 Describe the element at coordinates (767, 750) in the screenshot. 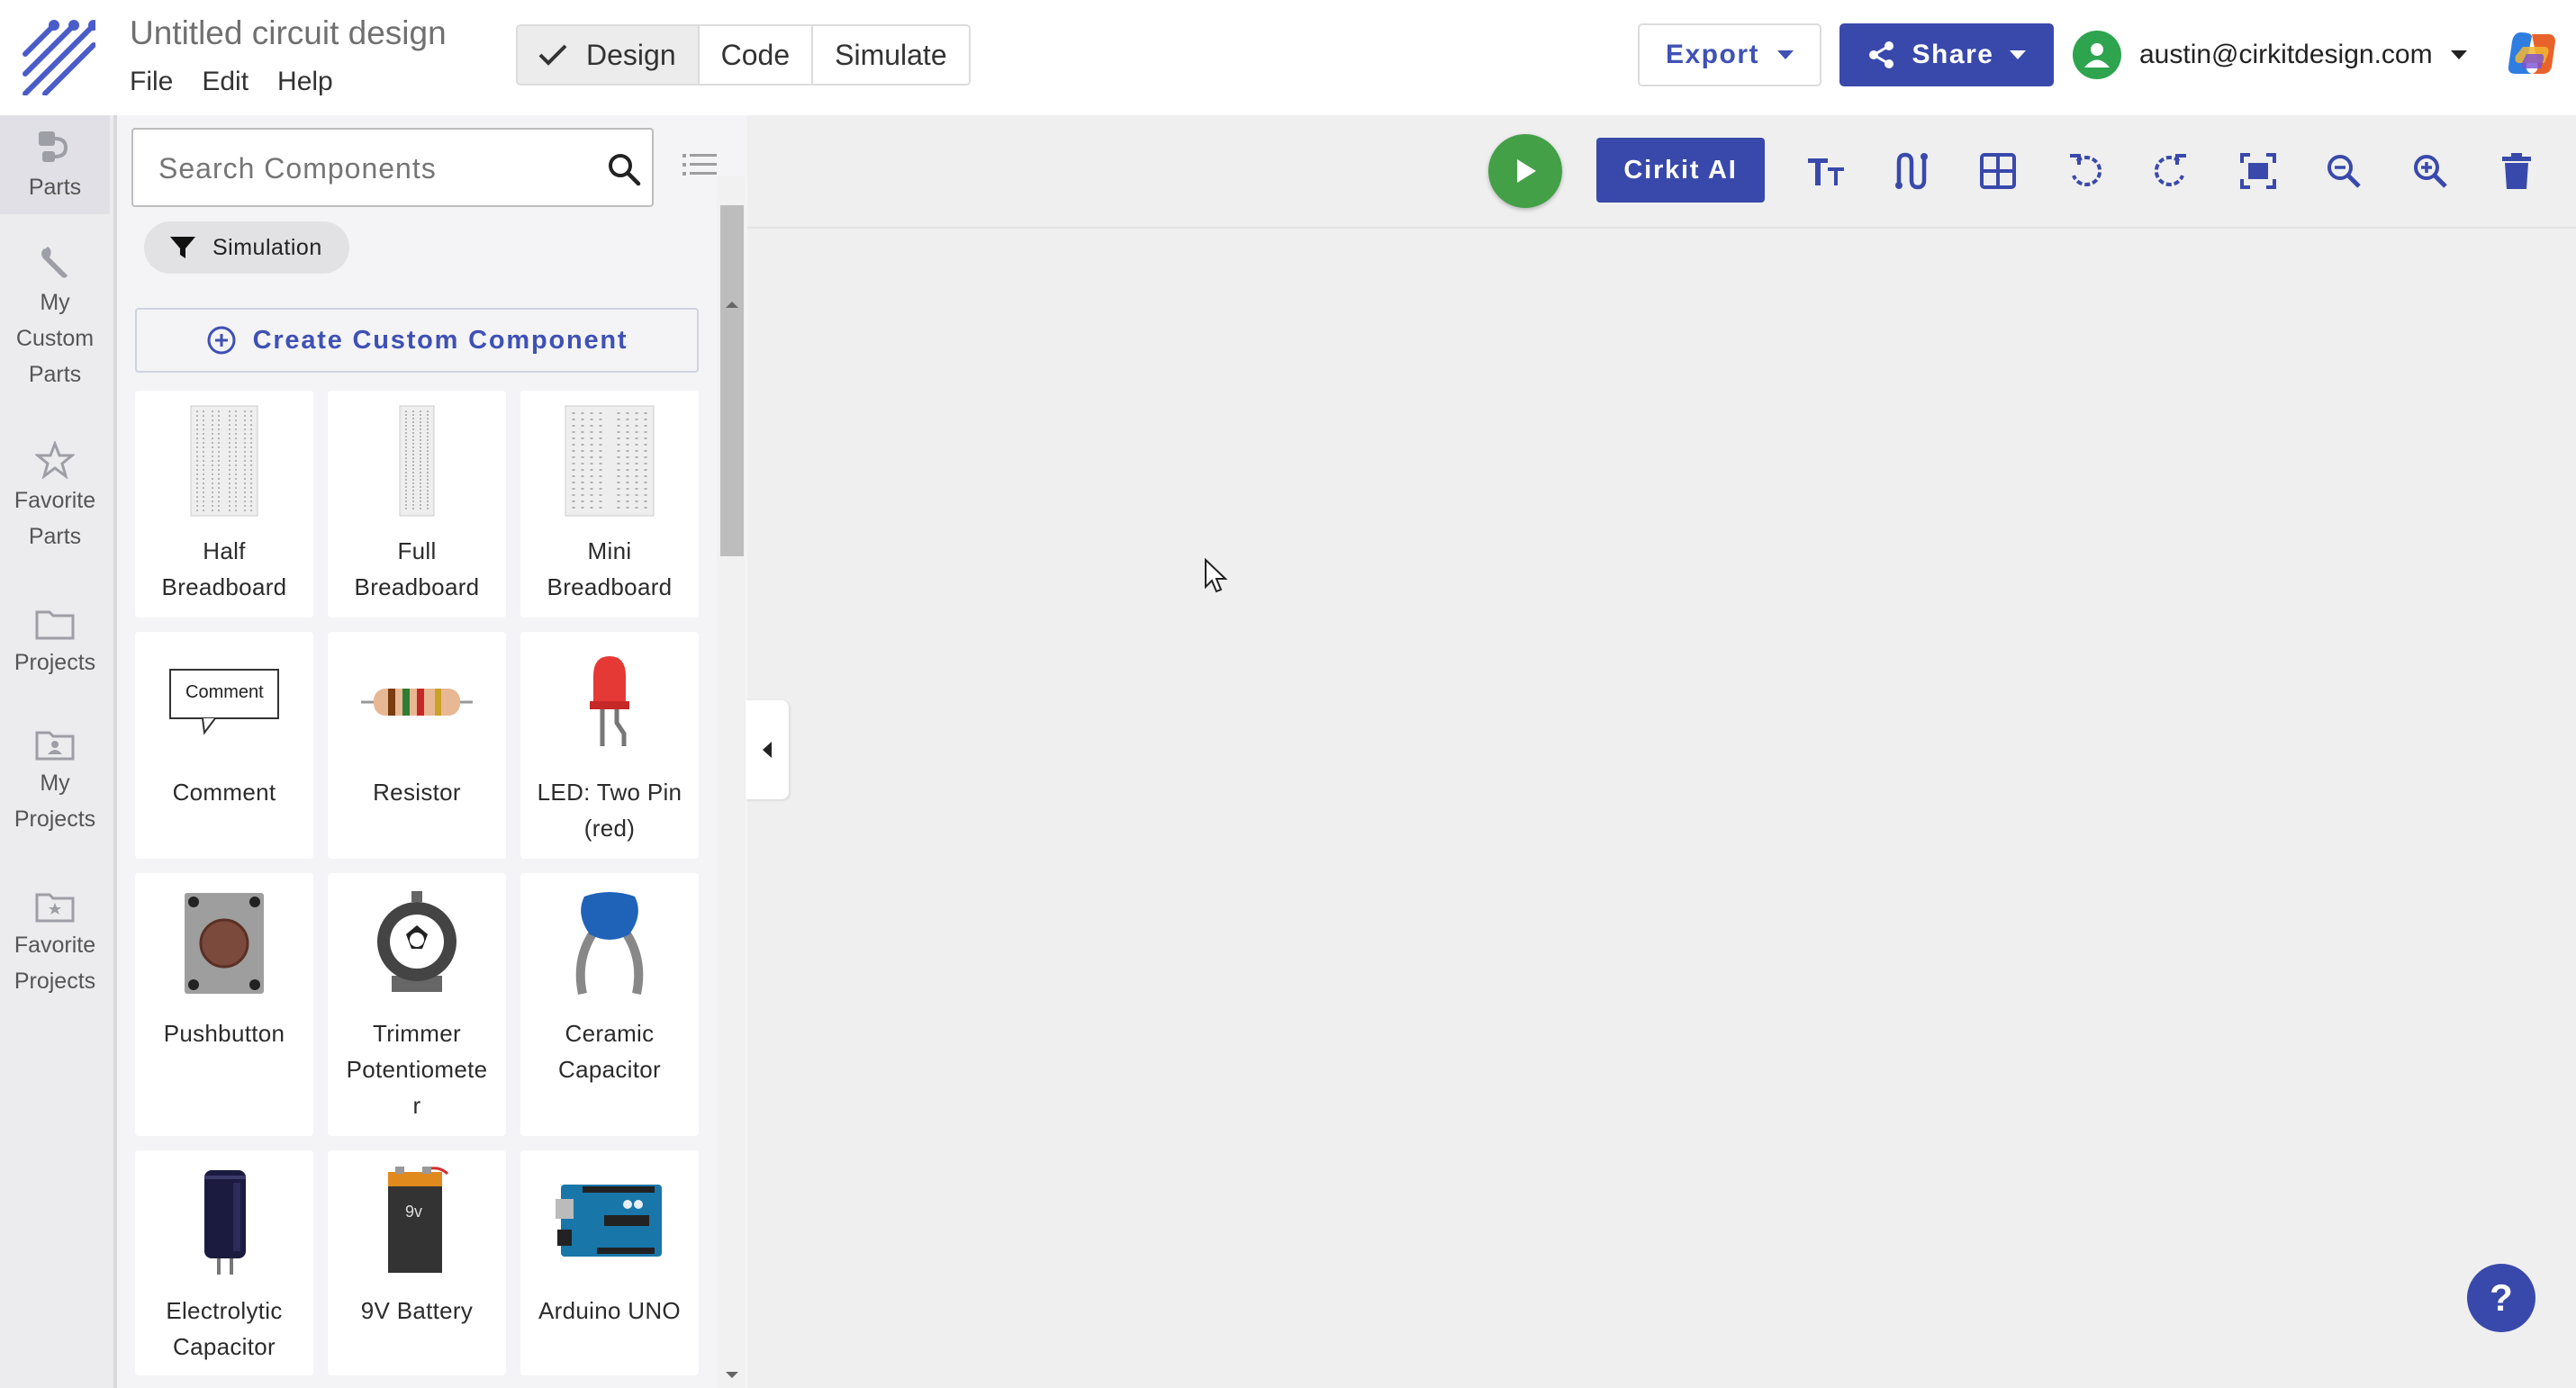

I see `collapse-panel-button` at that location.